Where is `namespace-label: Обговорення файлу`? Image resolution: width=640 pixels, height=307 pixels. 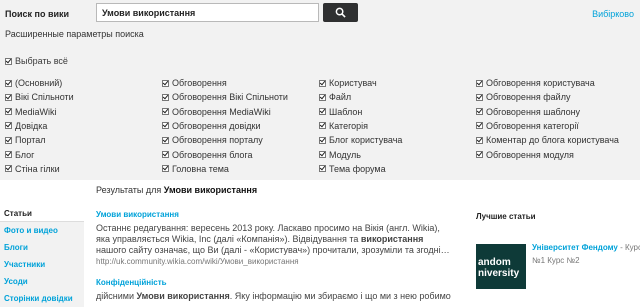 namespace-label: Обговорення файлу is located at coordinates (528, 97).